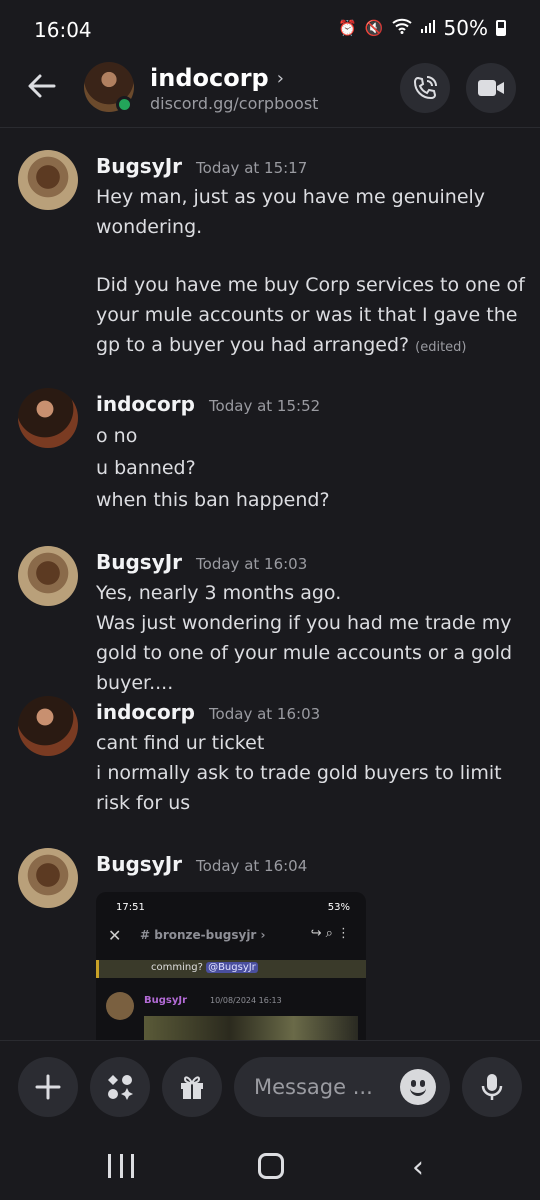 The height and width of the screenshot is (1200, 540). Describe the element at coordinates (401, 28) in the screenshot. I see `wifi-icon` at that location.